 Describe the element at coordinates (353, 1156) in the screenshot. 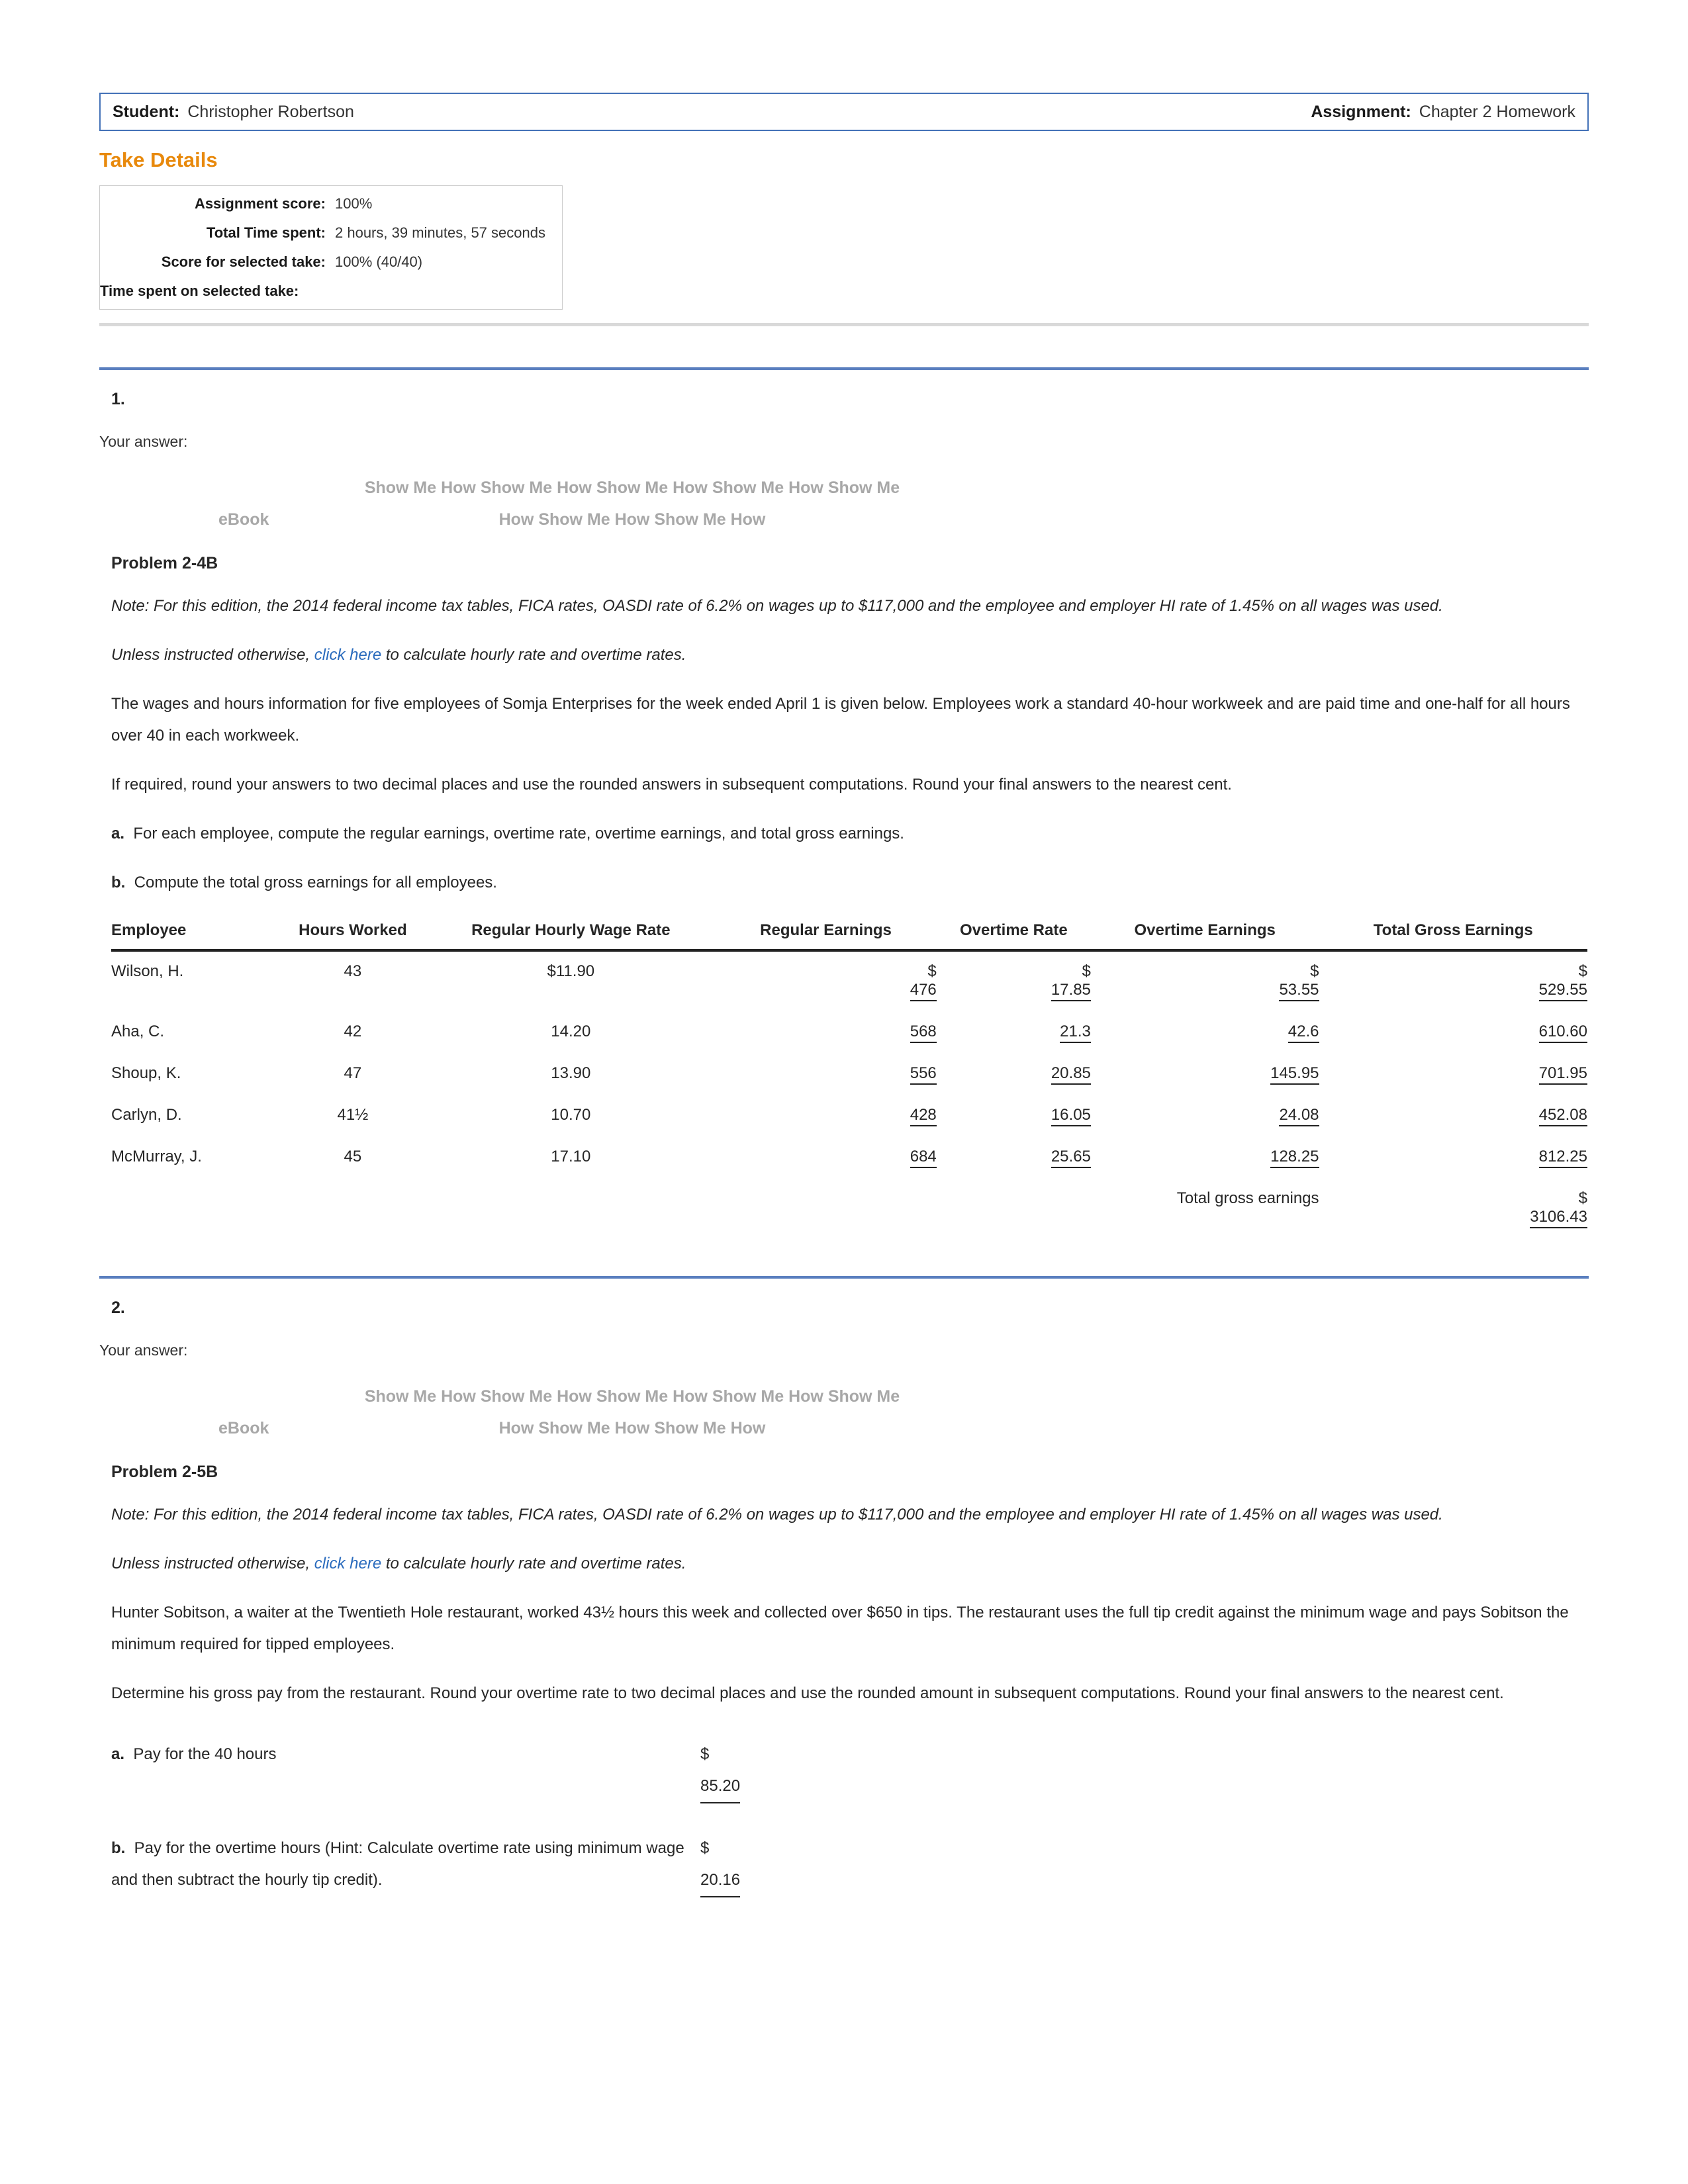

I see `cell-hours: 45` at that location.